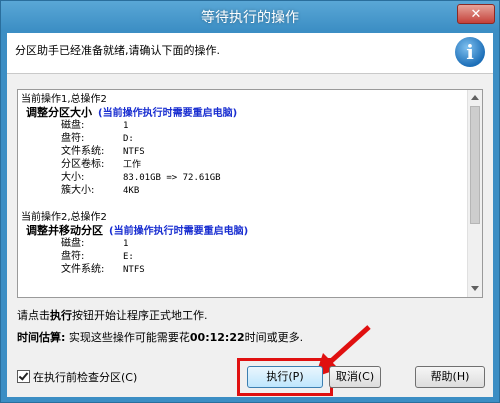 The width and height of the screenshot is (500, 403). I want to click on operation-1-field: 文件系统: NTFS, so click(243, 151).